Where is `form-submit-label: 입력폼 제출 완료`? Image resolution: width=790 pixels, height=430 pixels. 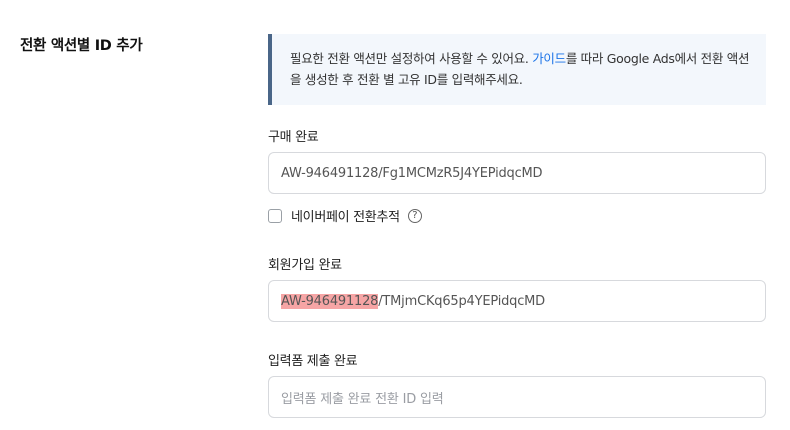 form-submit-label: 입력폼 제출 완료 is located at coordinates (313, 361).